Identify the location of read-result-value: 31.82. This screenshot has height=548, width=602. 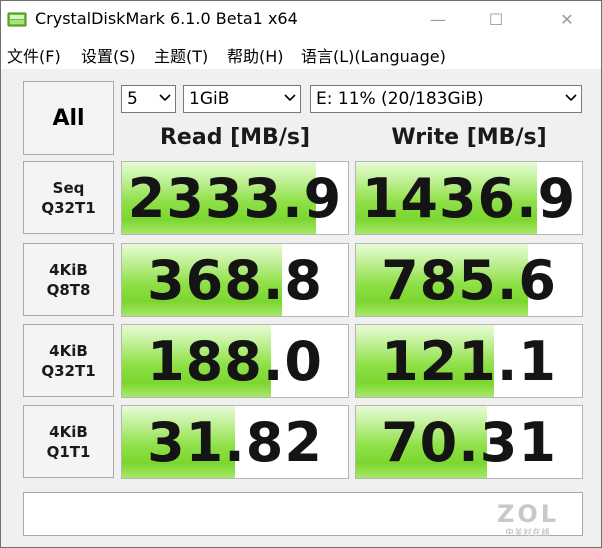
(235, 442).